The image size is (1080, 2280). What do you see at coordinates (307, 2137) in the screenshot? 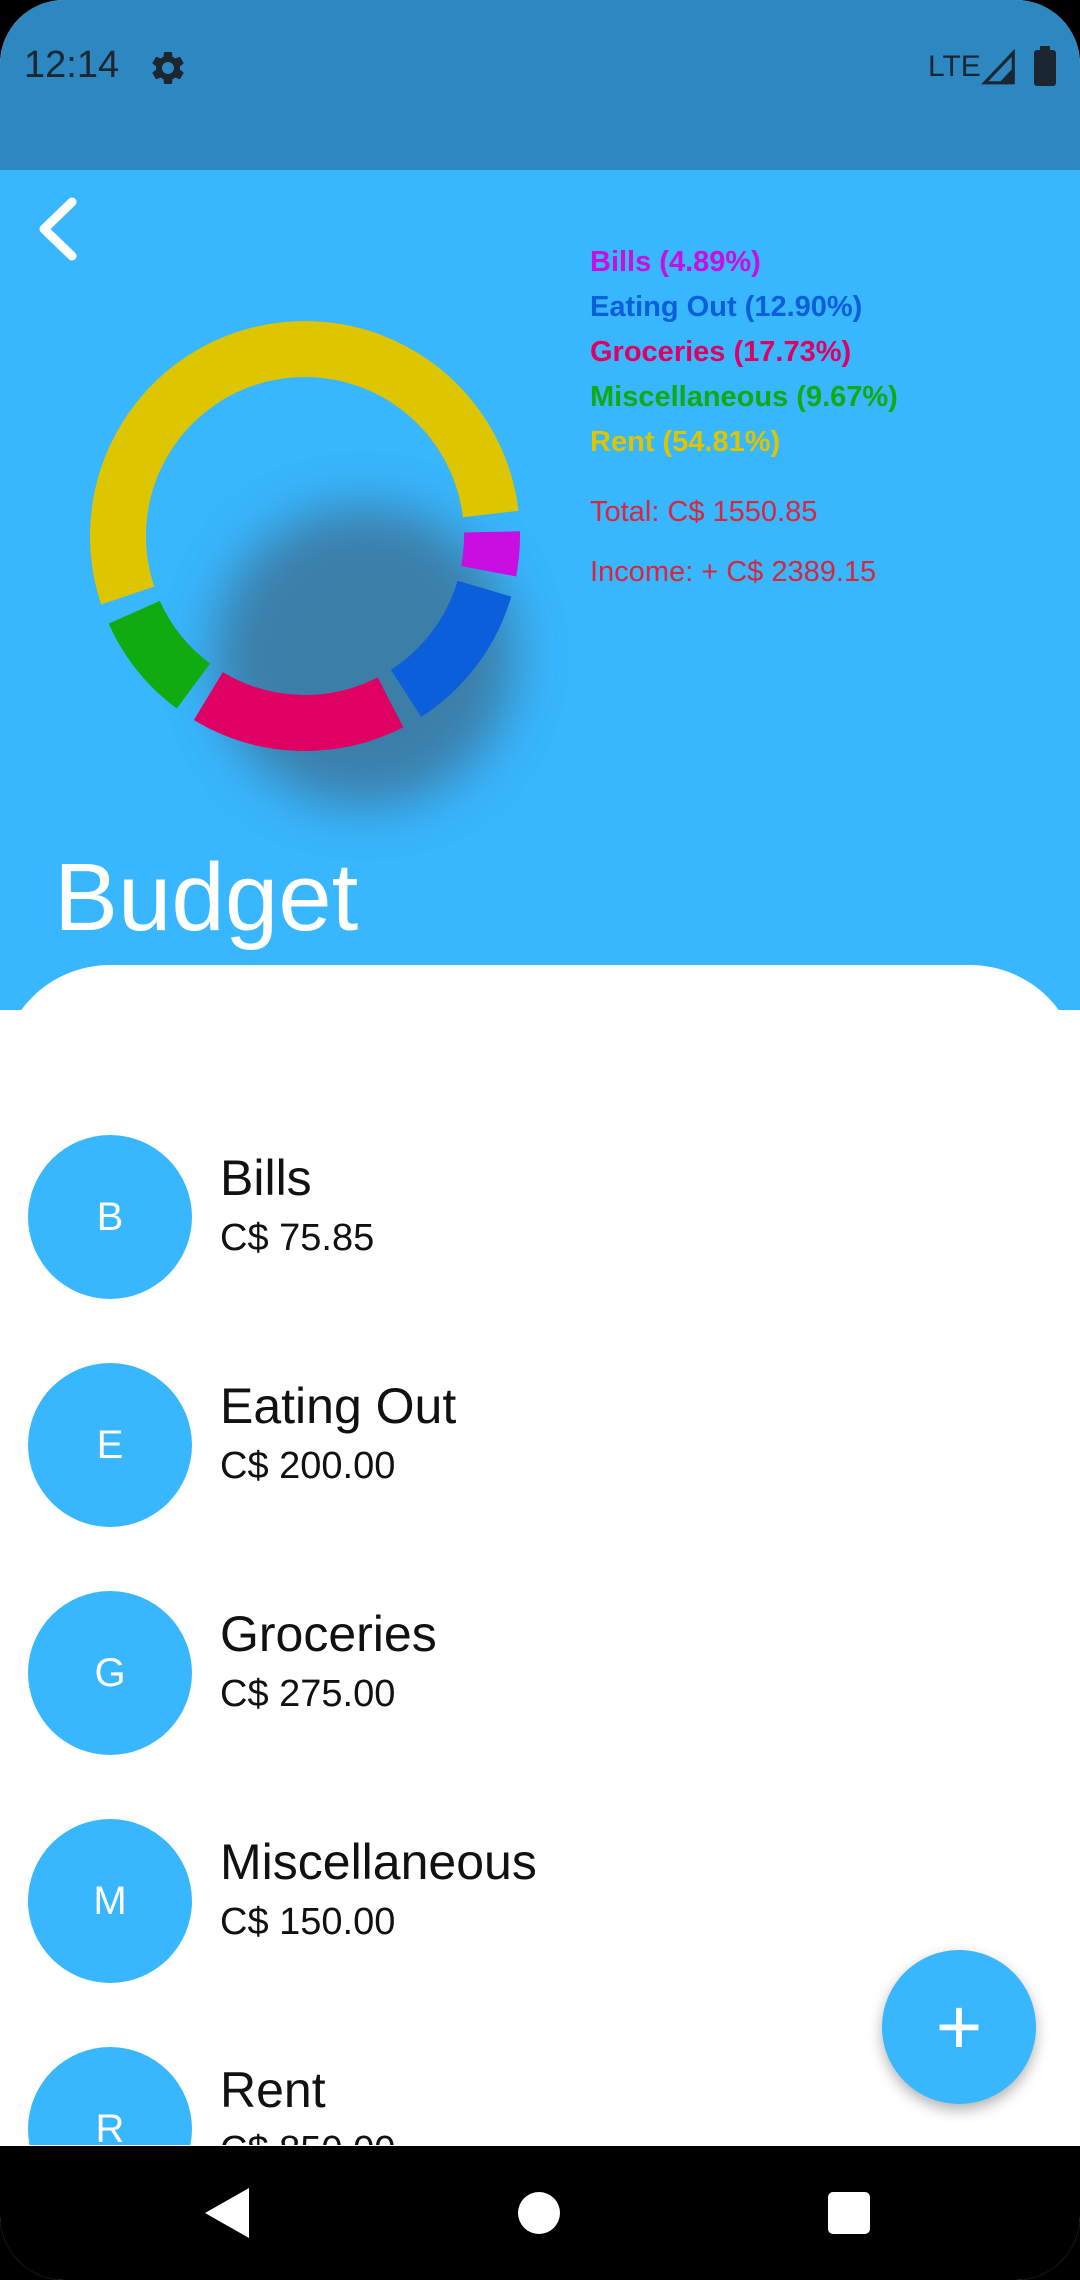
I see `category-amount: C$ 850.00` at bounding box center [307, 2137].